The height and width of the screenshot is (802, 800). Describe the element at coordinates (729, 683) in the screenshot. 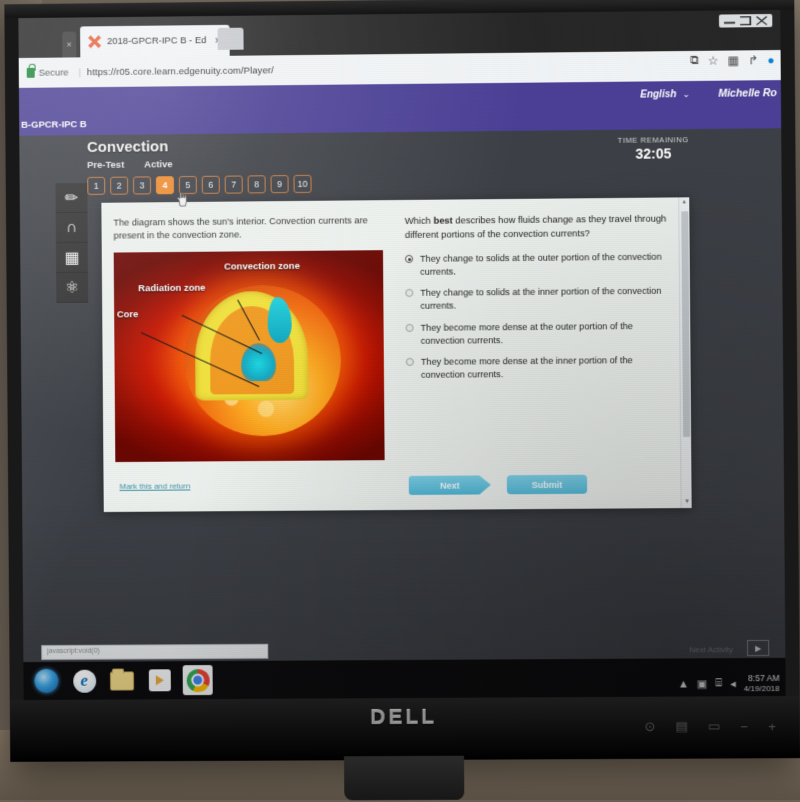

I see `system-tray: ▲ ▣ ⌸ ◂ 8:57 AM 4/19/2018` at that location.